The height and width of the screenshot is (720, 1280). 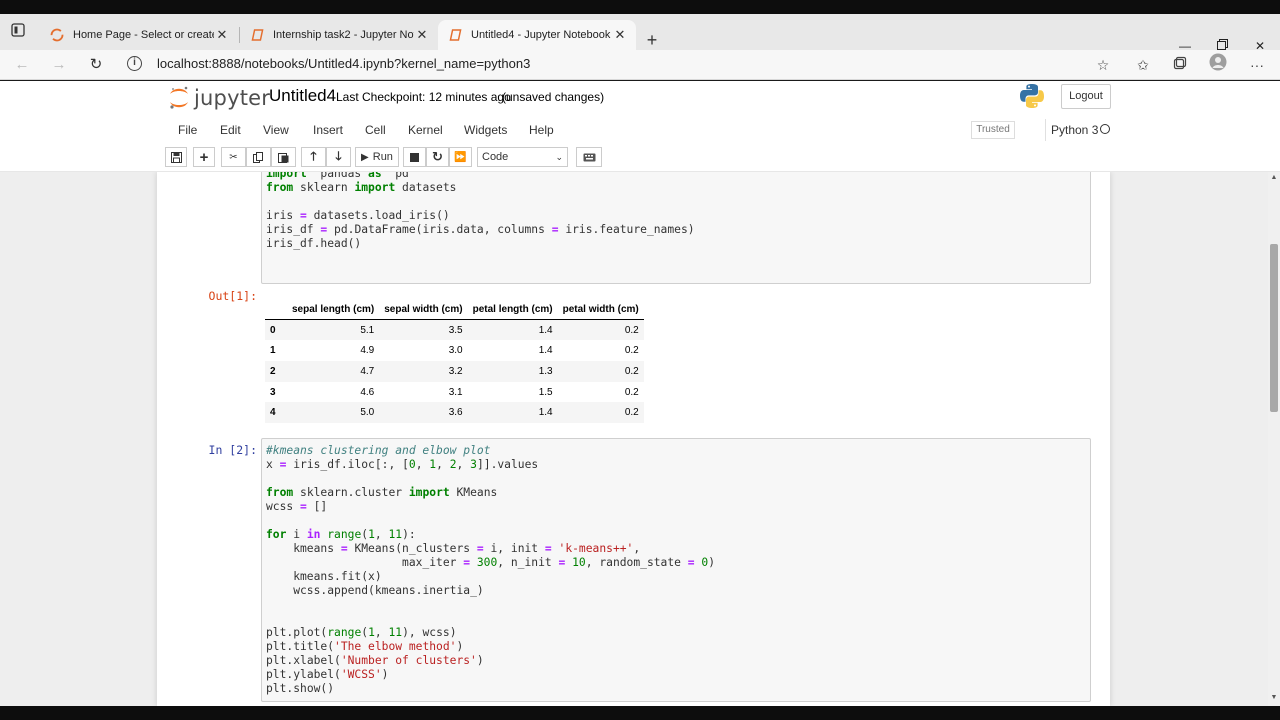 What do you see at coordinates (522, 157) in the screenshot?
I see `cell-type-select: Code ⌄` at bounding box center [522, 157].